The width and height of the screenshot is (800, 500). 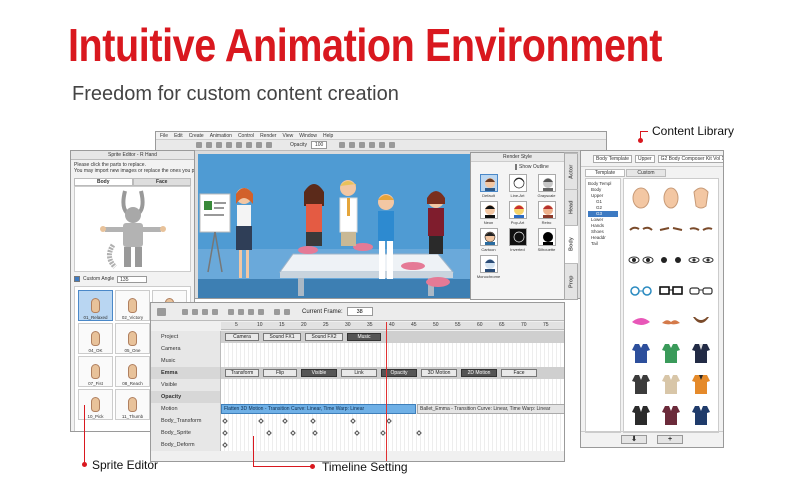 I want to click on fullscreen-icon, so click(x=392, y=145).